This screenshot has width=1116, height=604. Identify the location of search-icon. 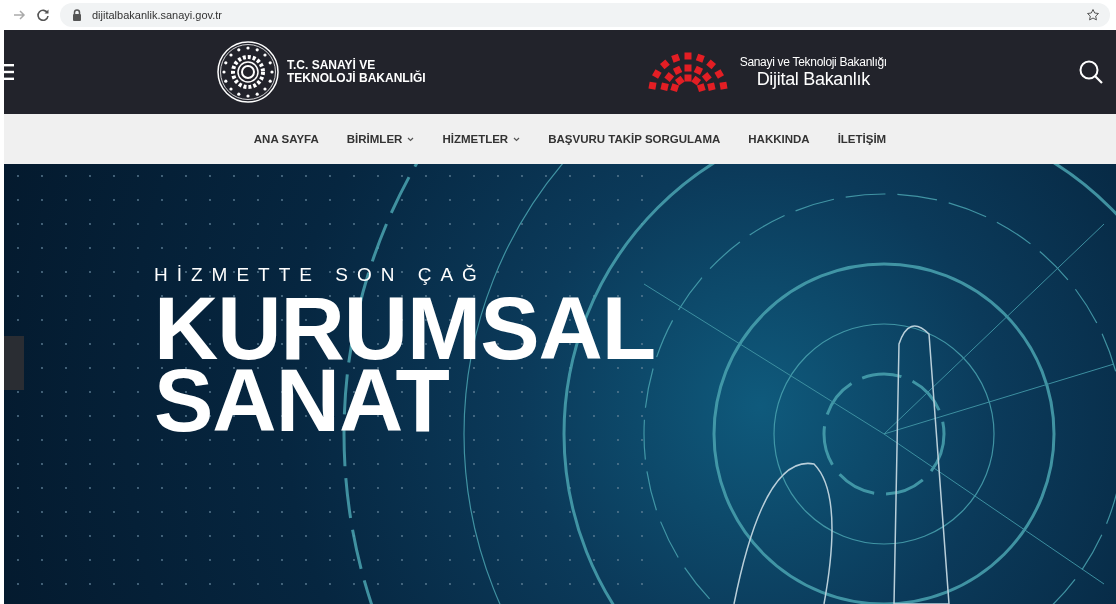
(1091, 72).